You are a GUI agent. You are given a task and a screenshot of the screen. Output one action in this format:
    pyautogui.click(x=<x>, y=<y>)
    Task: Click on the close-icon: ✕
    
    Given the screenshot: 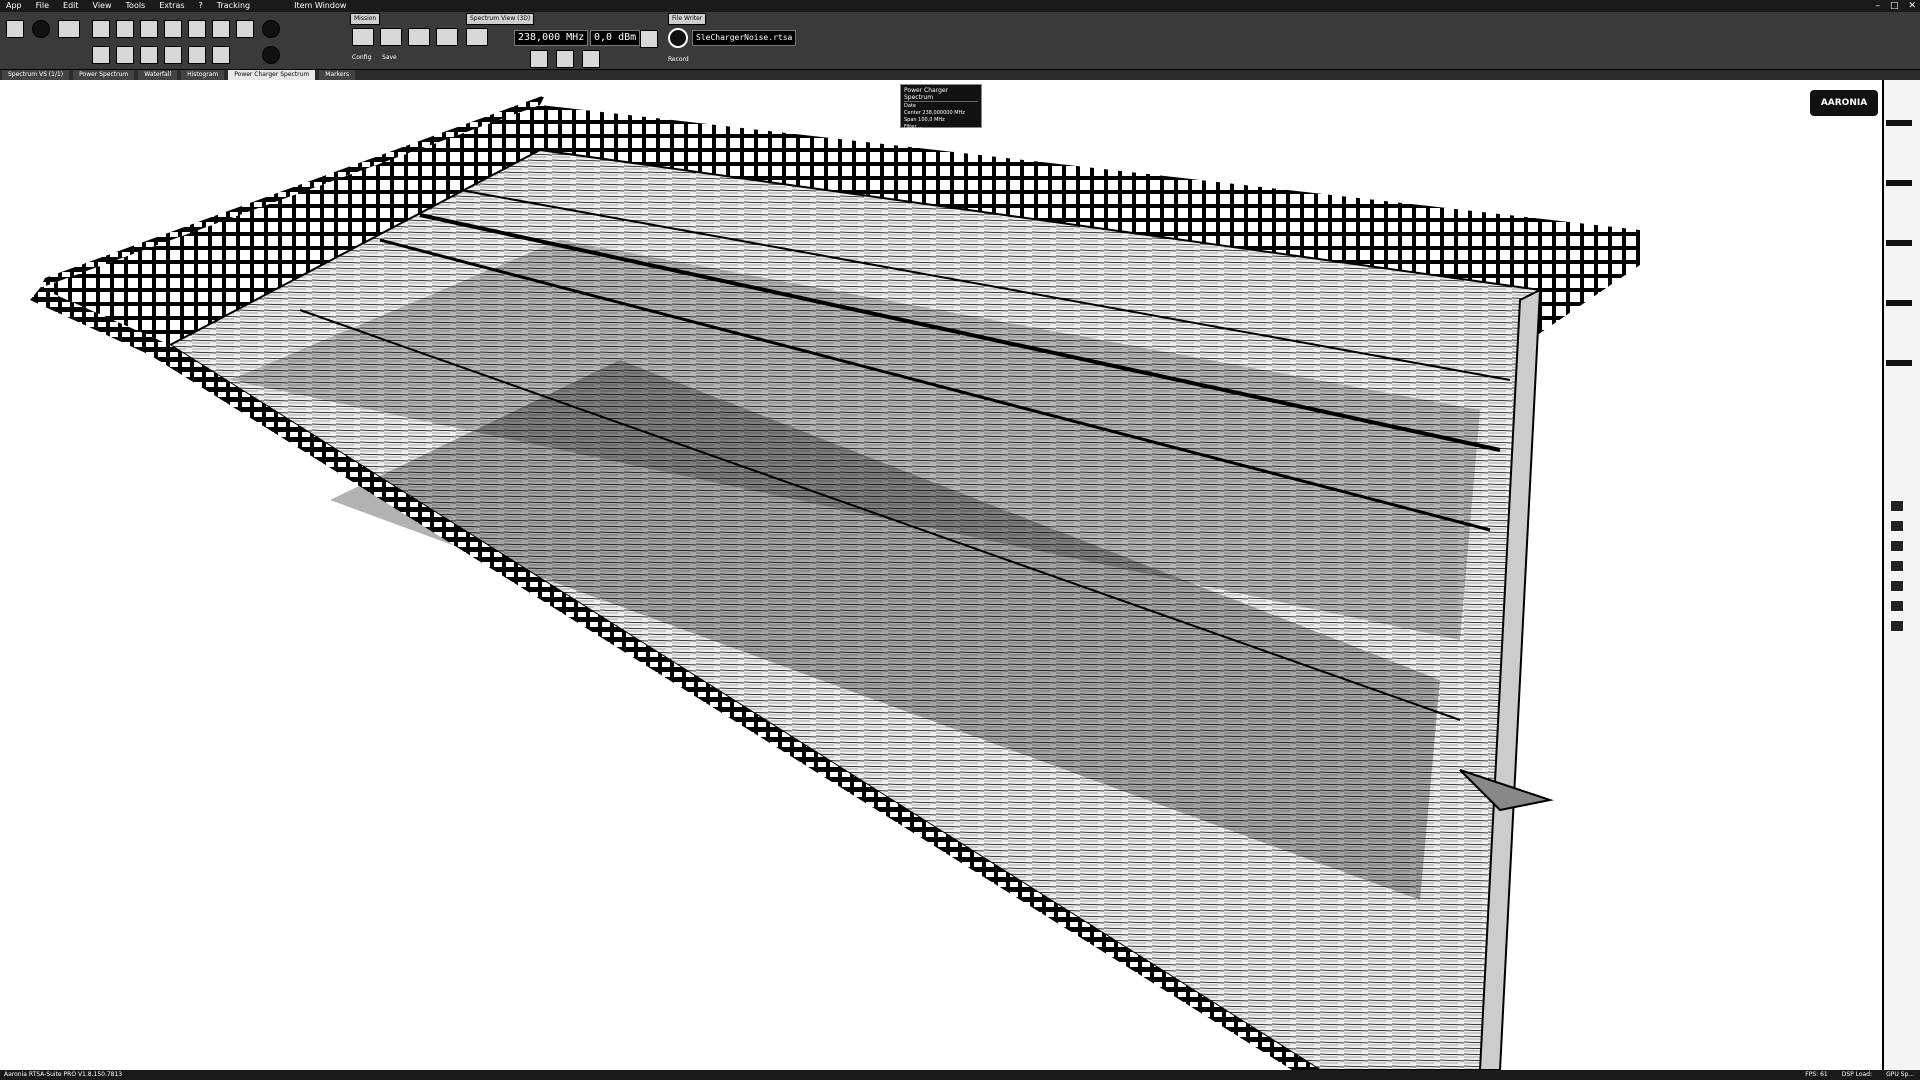 What is the action you would take?
    pyautogui.click(x=1912, y=6)
    